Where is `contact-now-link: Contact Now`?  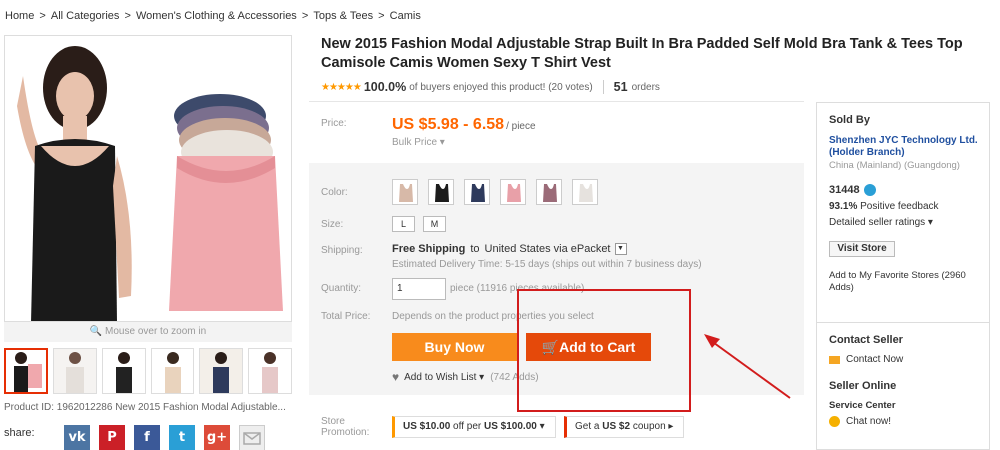 contact-now-link: Contact Now is located at coordinates (874, 359).